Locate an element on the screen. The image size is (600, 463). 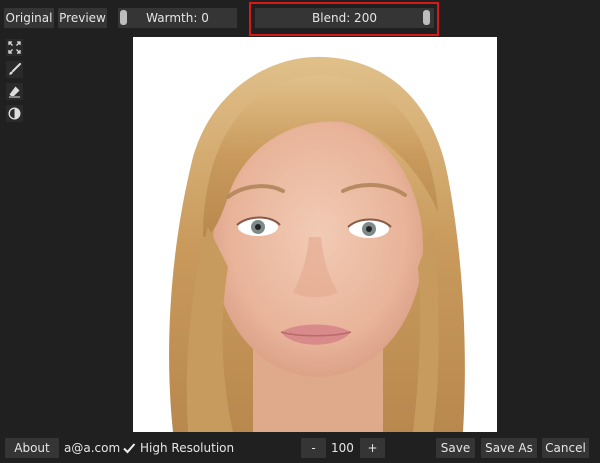
original-button: Original is located at coordinates (29, 18).